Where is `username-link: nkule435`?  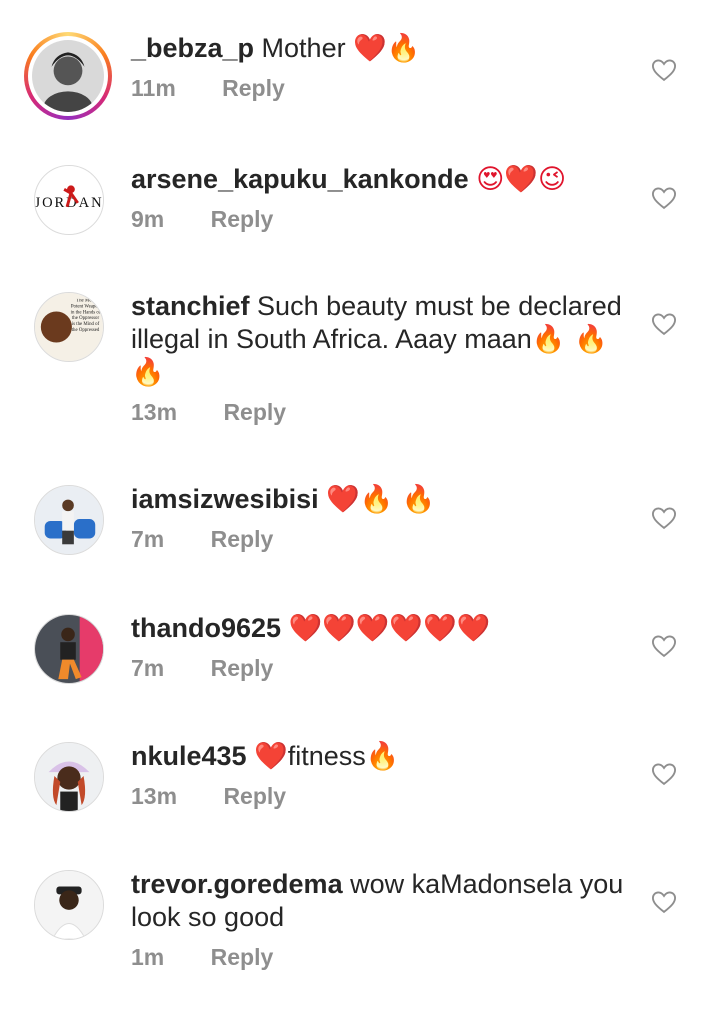 username-link: nkule435 is located at coordinates (189, 756).